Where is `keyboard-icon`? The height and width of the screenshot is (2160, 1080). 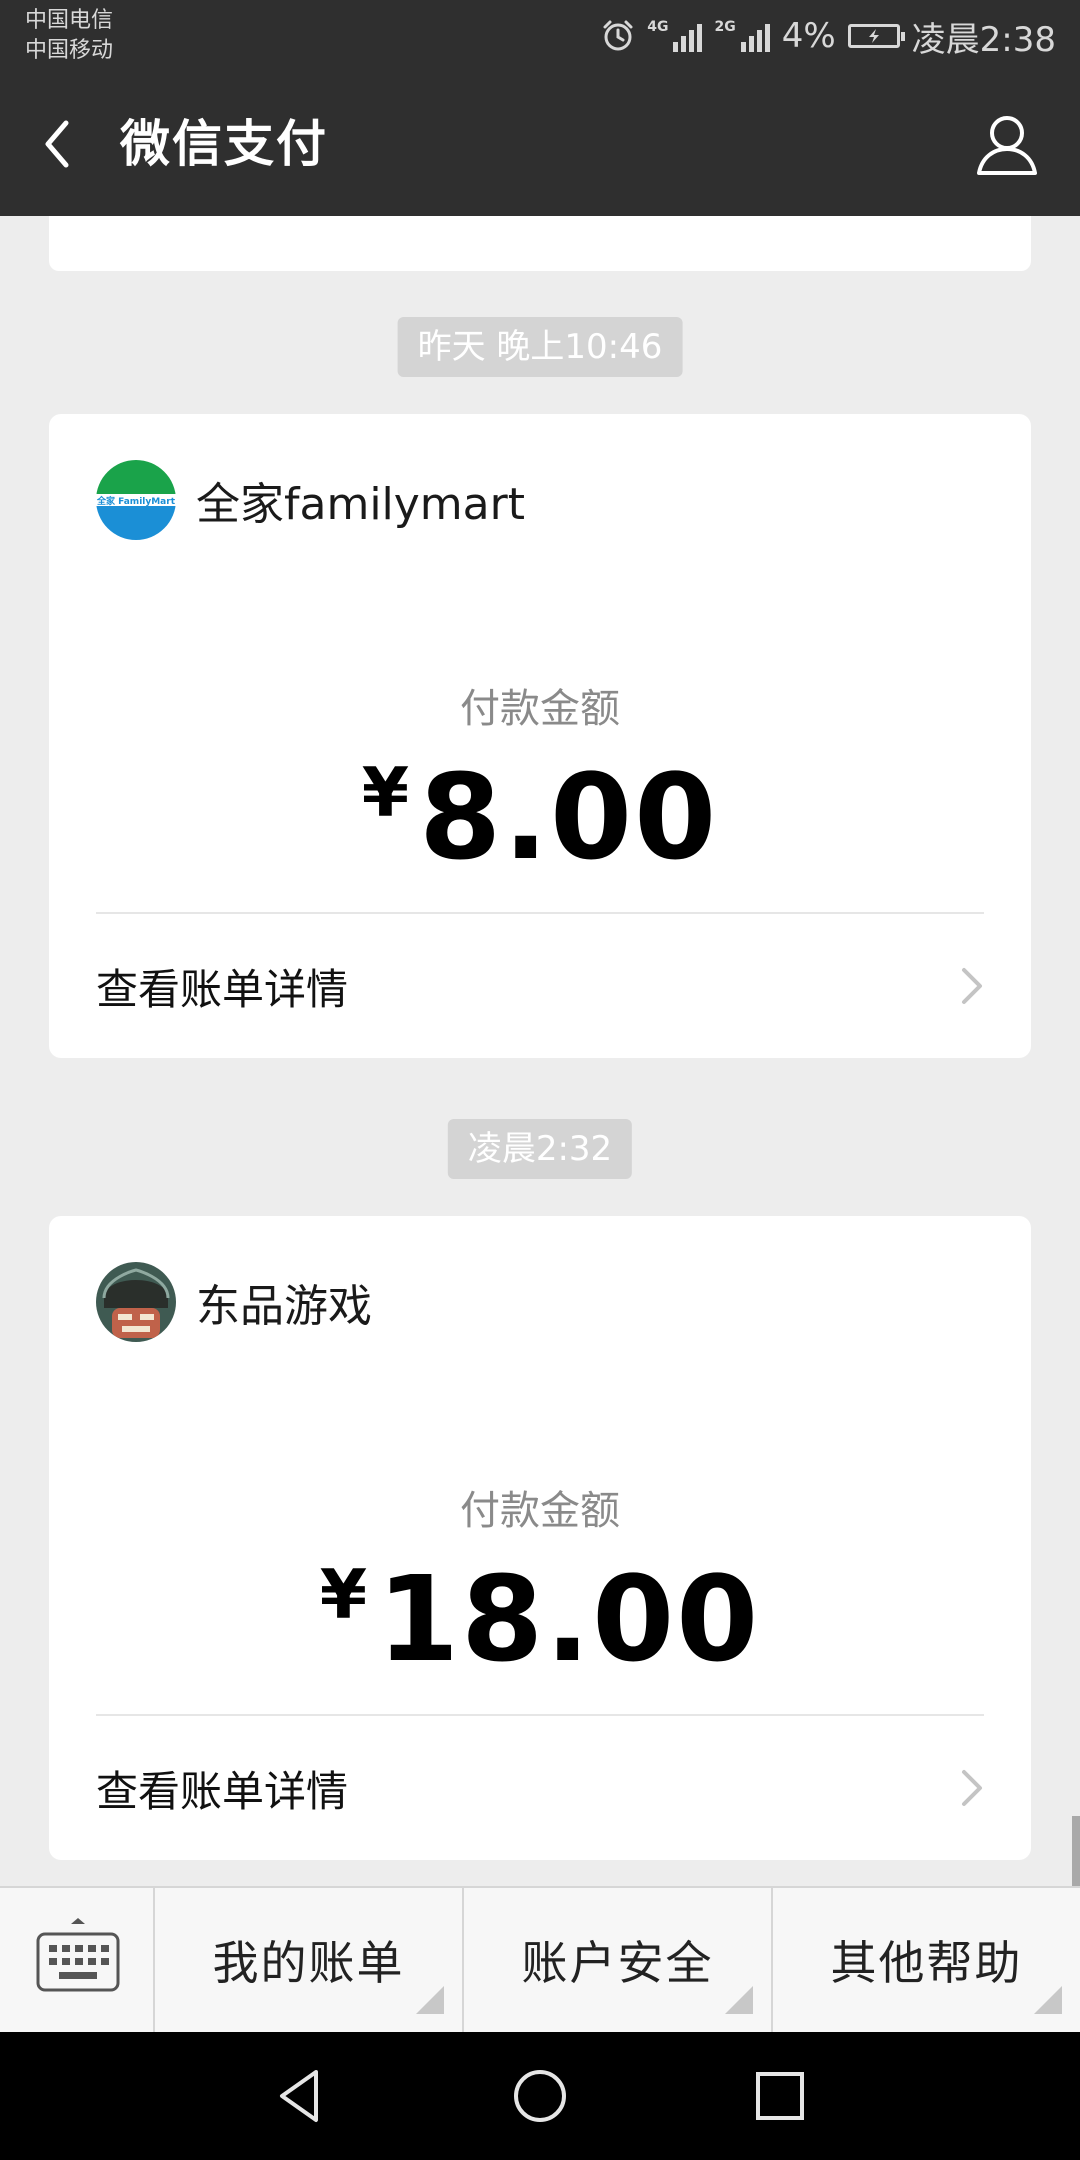
keyboard-icon is located at coordinates (78, 1955).